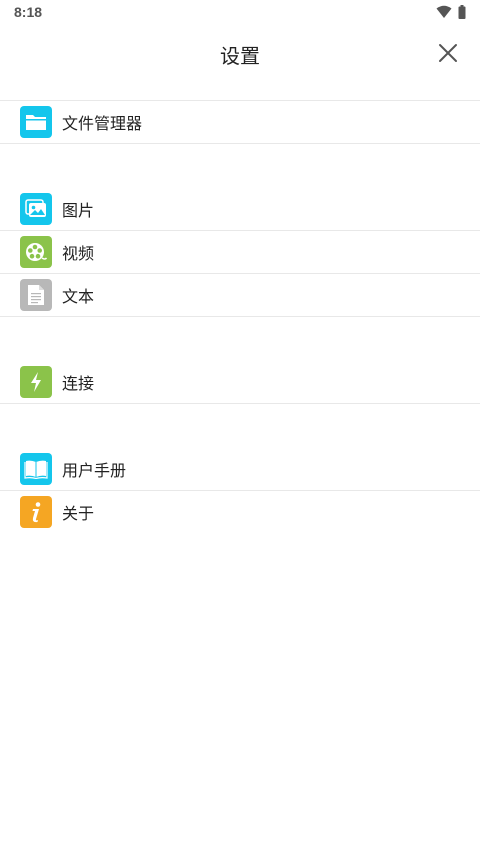  I want to click on document-icon, so click(36, 295).